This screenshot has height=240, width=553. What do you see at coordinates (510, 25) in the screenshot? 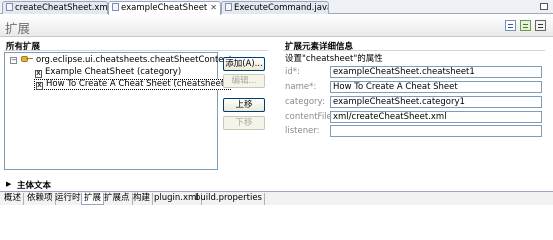
I see `help-icon` at bounding box center [510, 25].